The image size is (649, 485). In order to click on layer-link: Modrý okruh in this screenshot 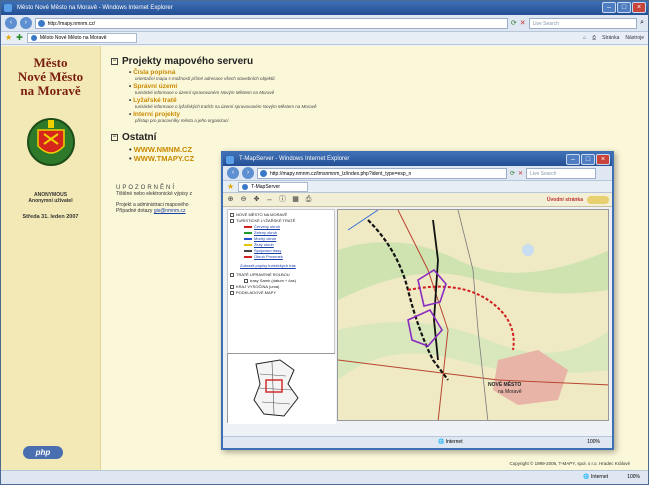, I will do `click(265, 238)`.